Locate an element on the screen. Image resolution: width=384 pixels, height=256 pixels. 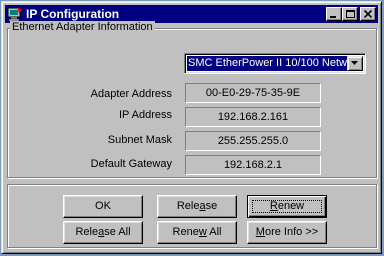
adapter-select-dropdown-button is located at coordinates (355, 63).